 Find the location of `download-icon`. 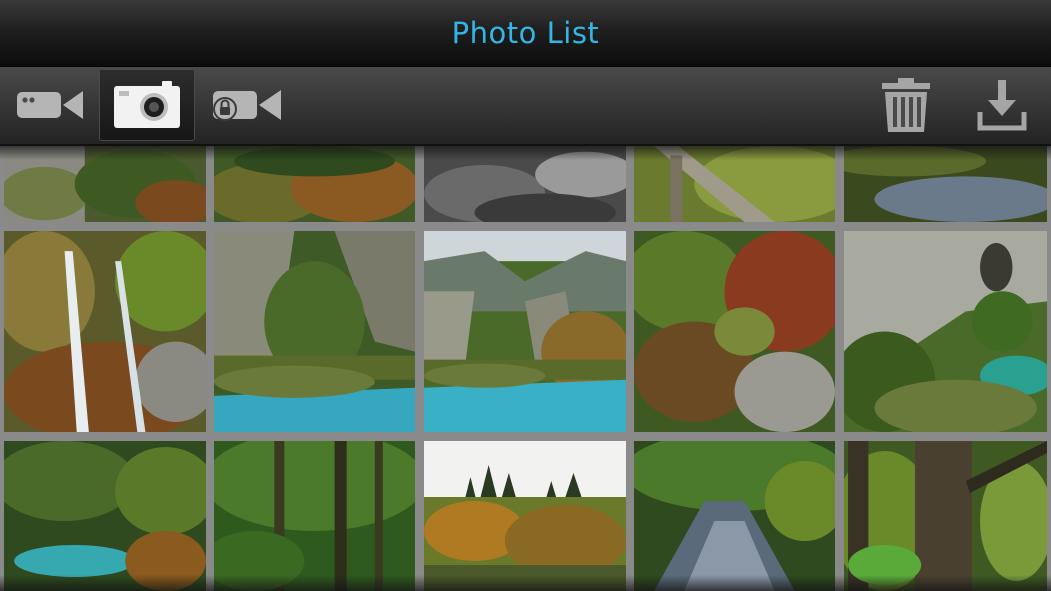

download-icon is located at coordinates (1002, 105).